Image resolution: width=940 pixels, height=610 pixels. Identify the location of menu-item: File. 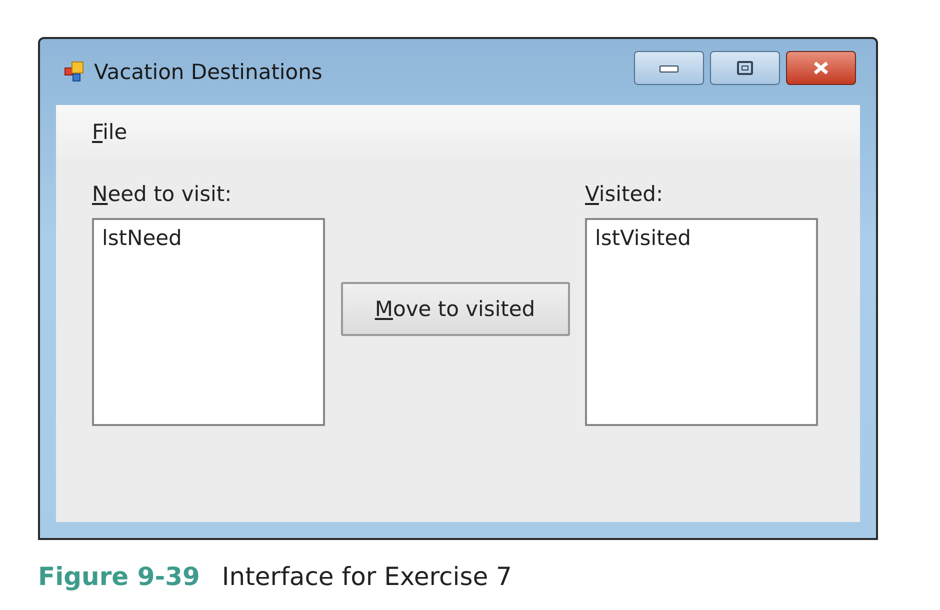
(110, 132).